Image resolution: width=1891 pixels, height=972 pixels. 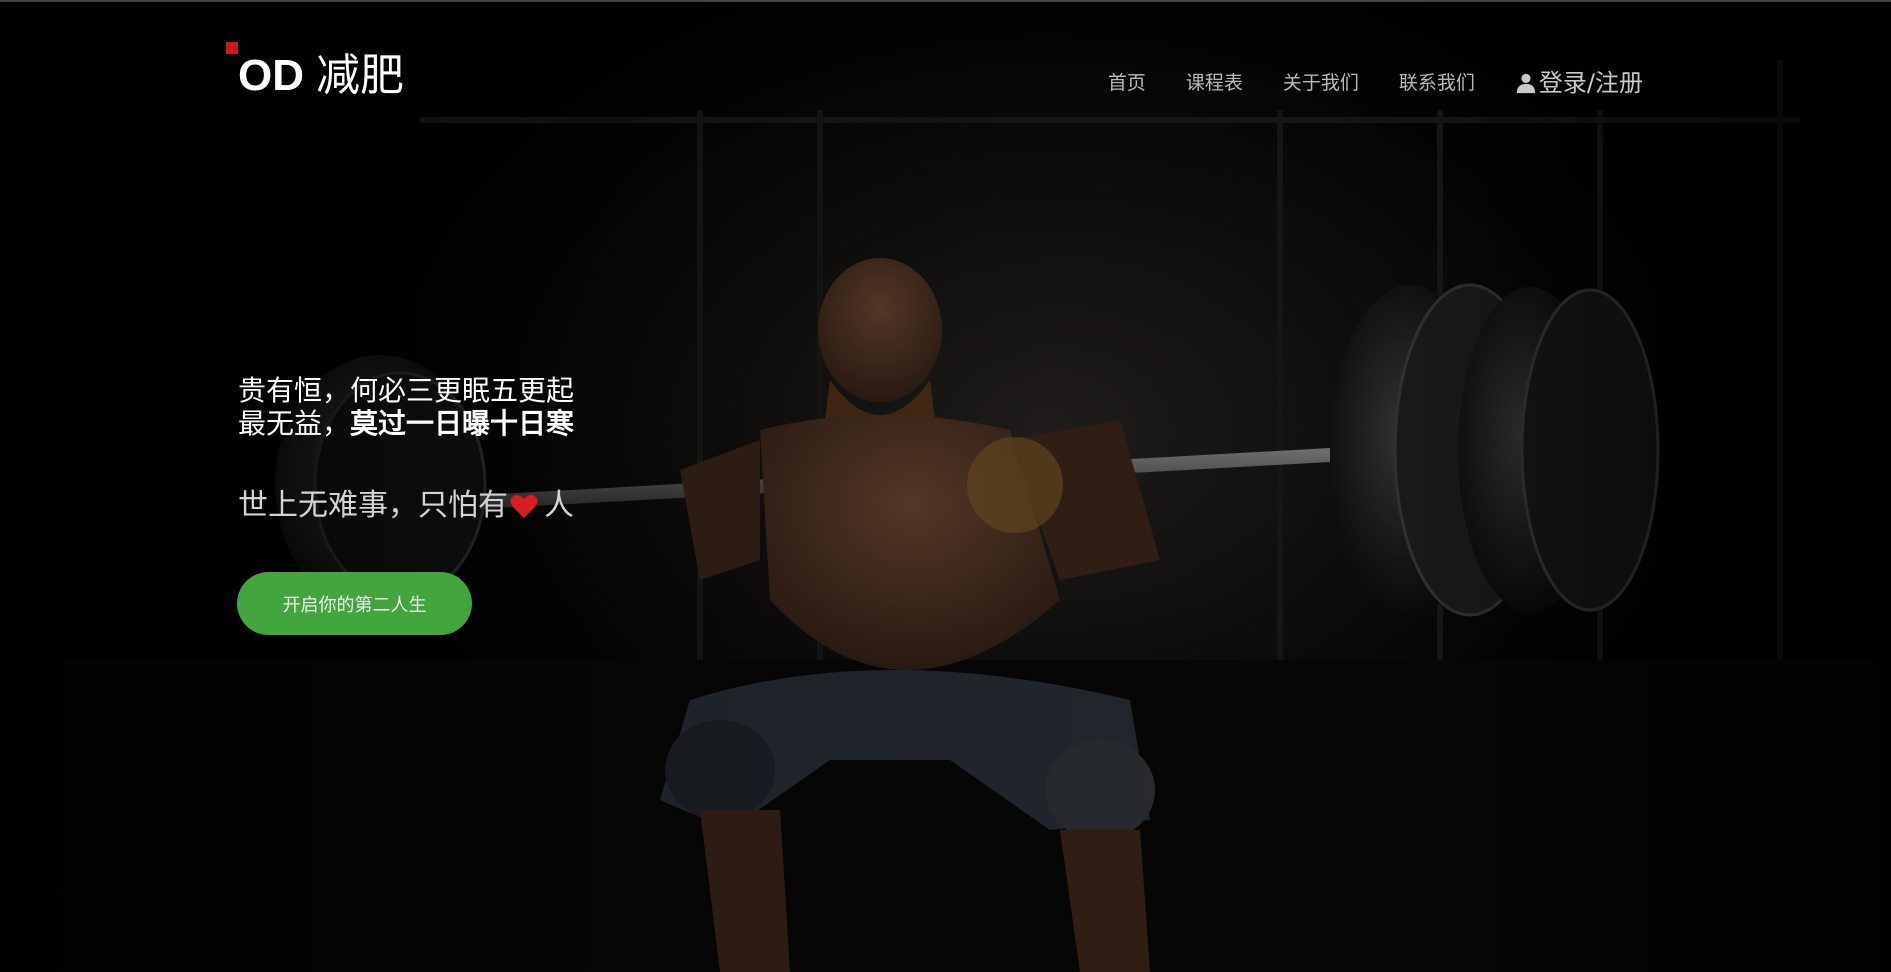 I want to click on logo-text: 减肥, so click(x=360, y=75).